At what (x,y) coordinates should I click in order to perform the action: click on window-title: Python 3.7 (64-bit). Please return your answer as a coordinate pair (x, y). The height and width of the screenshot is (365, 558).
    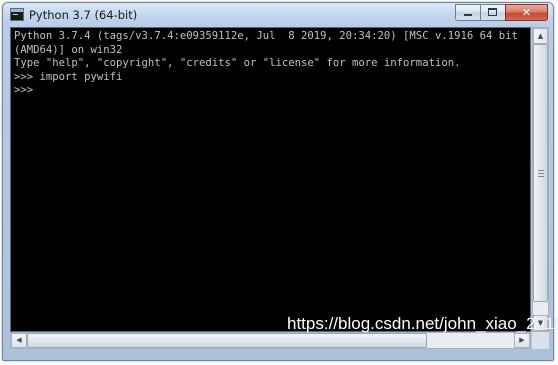
    Looking at the image, I should click on (83, 15).